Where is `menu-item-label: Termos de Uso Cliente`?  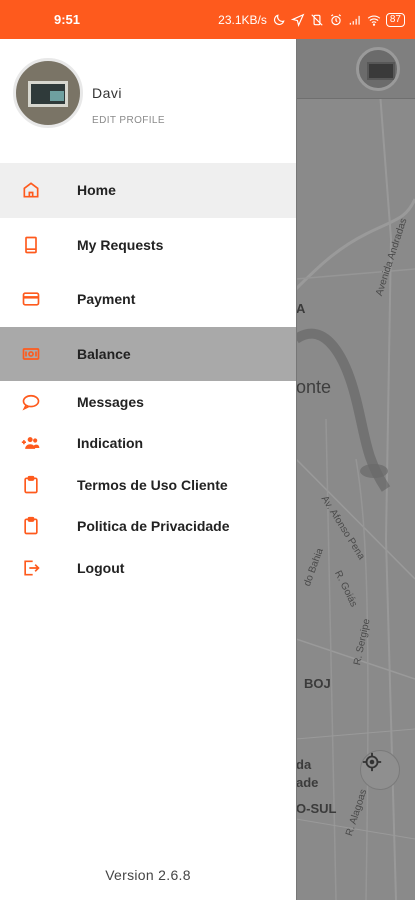
menu-item-label: Termos de Uso Cliente is located at coordinates (152, 484).